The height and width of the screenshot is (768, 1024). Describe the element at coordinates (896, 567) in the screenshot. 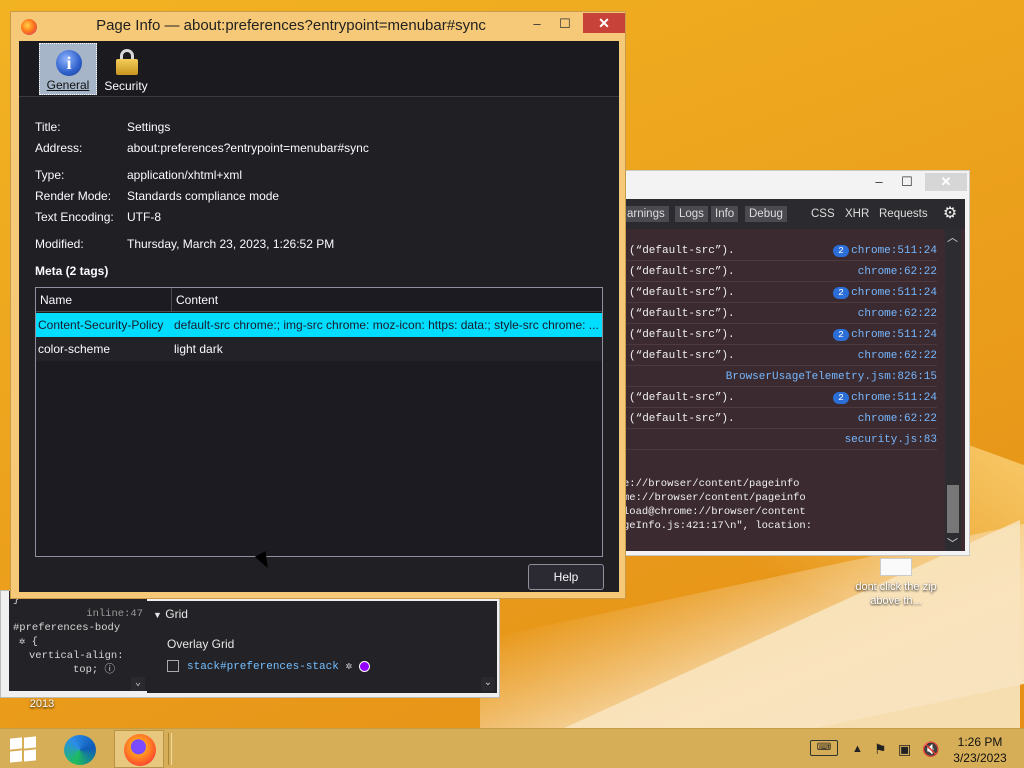

I see `desktop-file-icon` at that location.